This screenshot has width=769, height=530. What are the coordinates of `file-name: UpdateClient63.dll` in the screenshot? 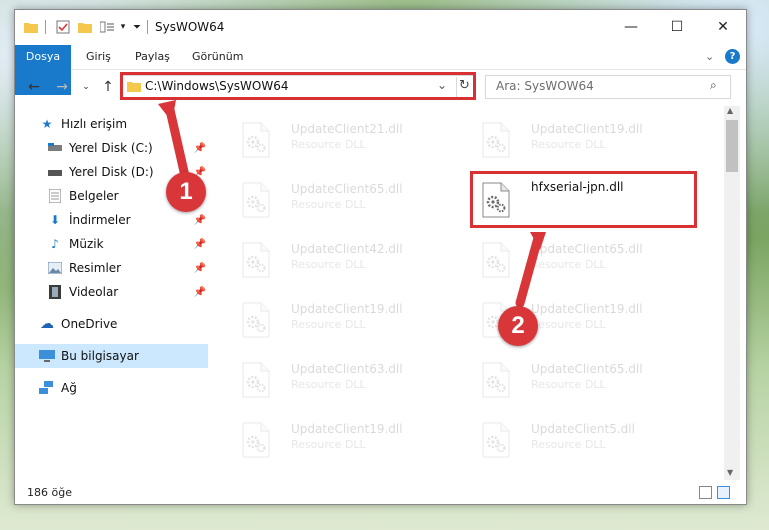 It's located at (347, 369).